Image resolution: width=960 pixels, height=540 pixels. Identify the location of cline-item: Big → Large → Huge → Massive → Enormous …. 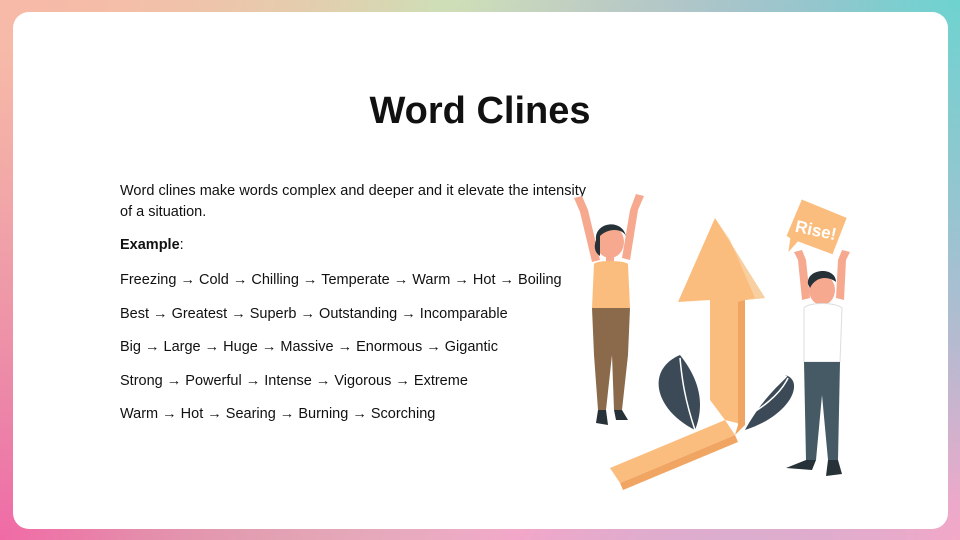
(309, 347).